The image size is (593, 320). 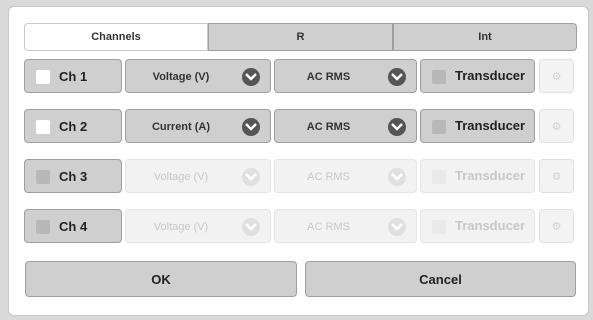 I want to click on measure-select-4: Voltage (V), so click(x=198, y=226).